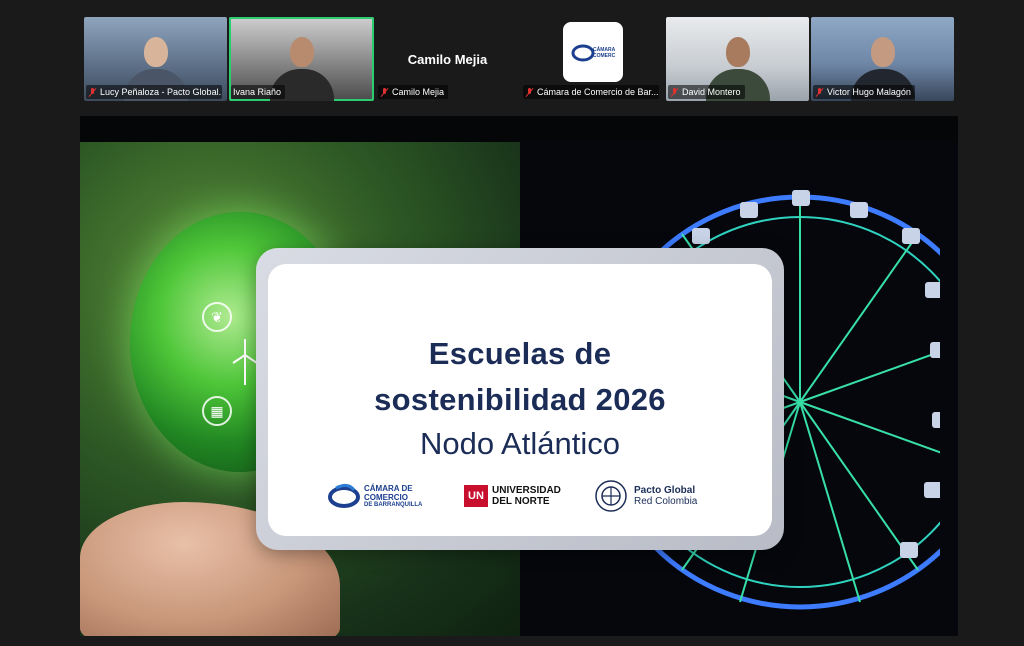  I want to click on participant-tile: Camilo Mejia Camilo Mejia, so click(447, 59).